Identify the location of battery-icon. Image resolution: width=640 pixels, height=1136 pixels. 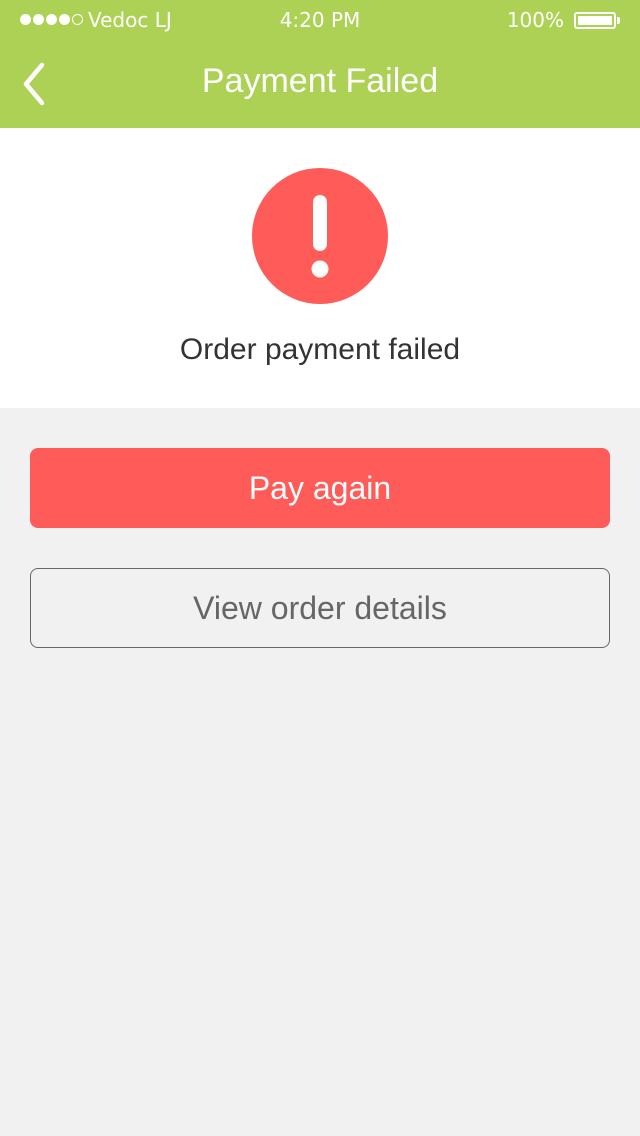
(595, 20).